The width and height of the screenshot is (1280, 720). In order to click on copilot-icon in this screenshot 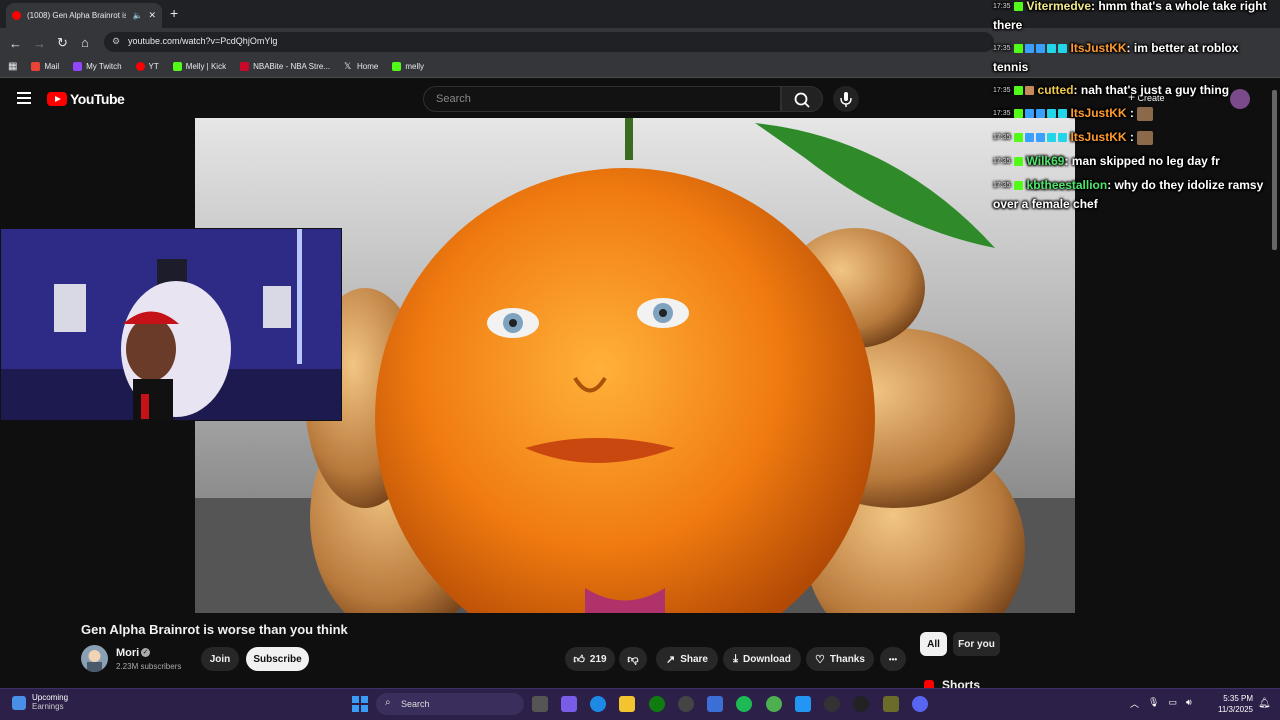, I will do `click(569, 704)`.